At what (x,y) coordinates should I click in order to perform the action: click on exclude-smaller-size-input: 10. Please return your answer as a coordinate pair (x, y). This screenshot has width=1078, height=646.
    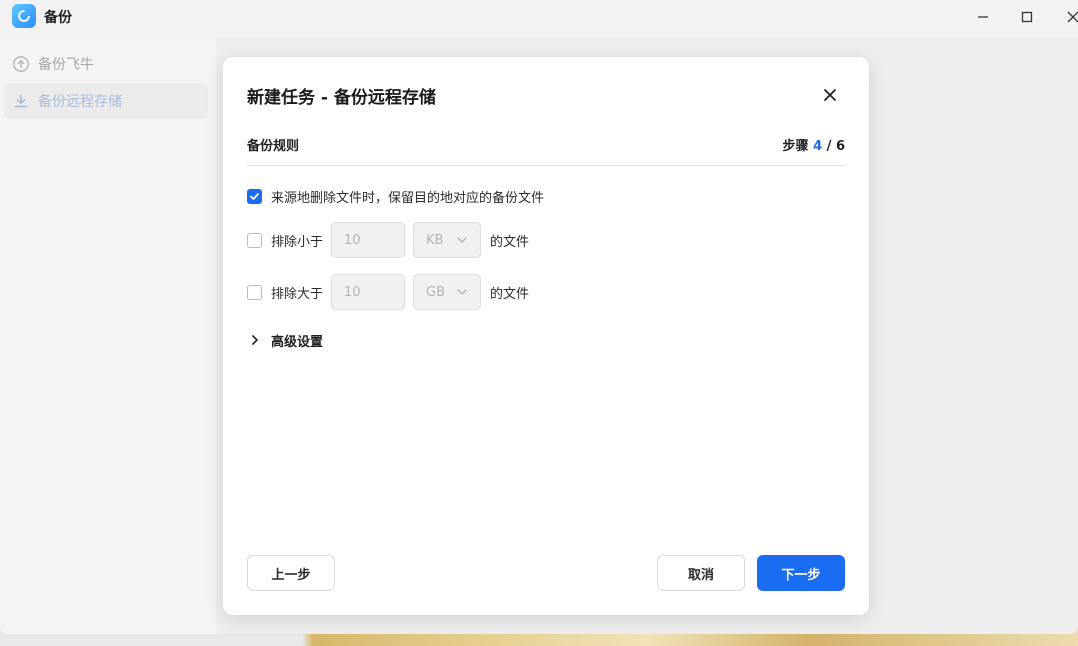
    Looking at the image, I should click on (368, 240).